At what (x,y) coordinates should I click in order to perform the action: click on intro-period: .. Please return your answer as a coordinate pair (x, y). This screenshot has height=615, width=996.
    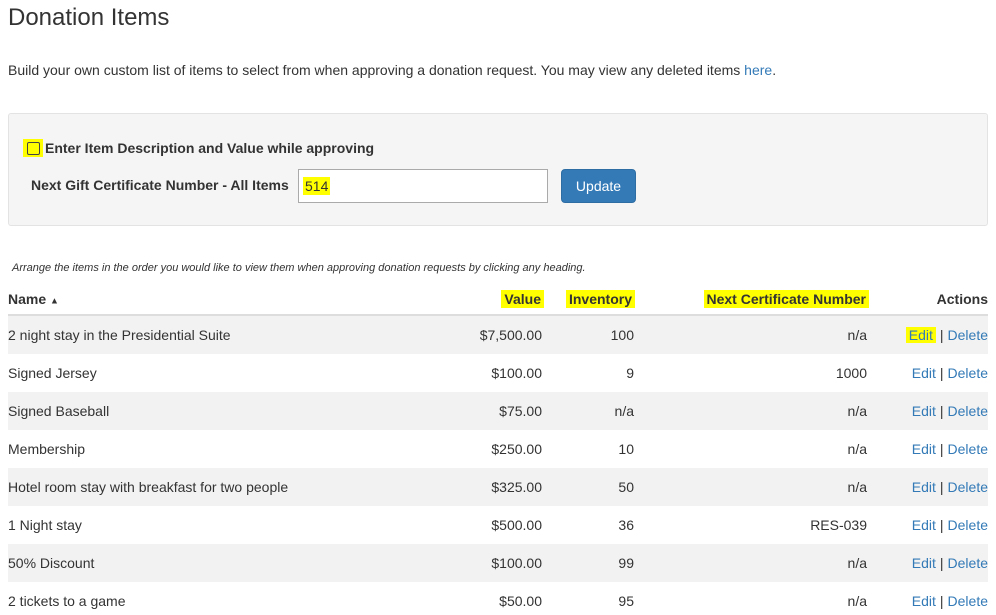
    Looking at the image, I should click on (774, 70).